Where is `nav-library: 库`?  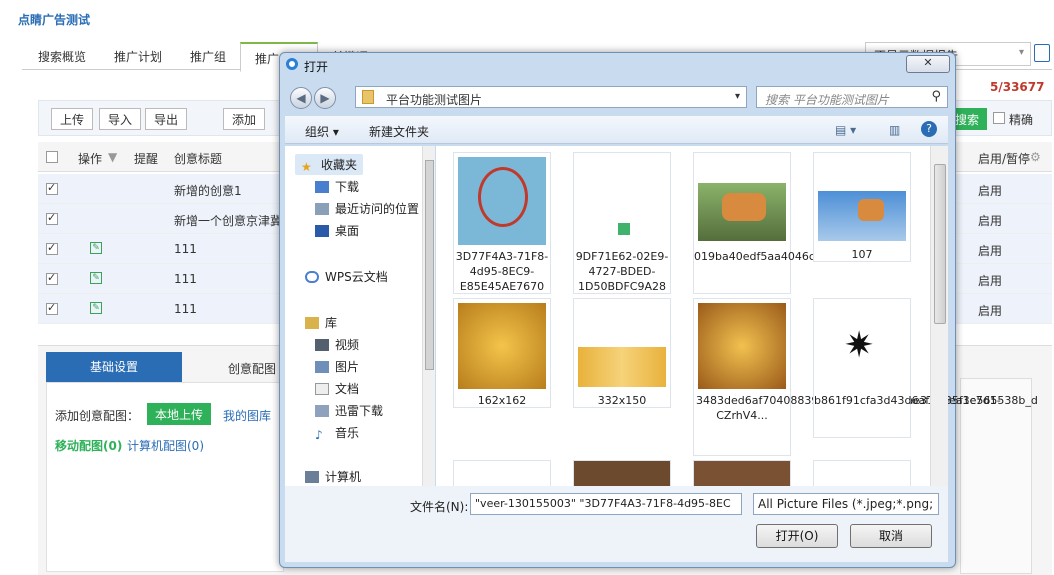
nav-library: 库 is located at coordinates (321, 322).